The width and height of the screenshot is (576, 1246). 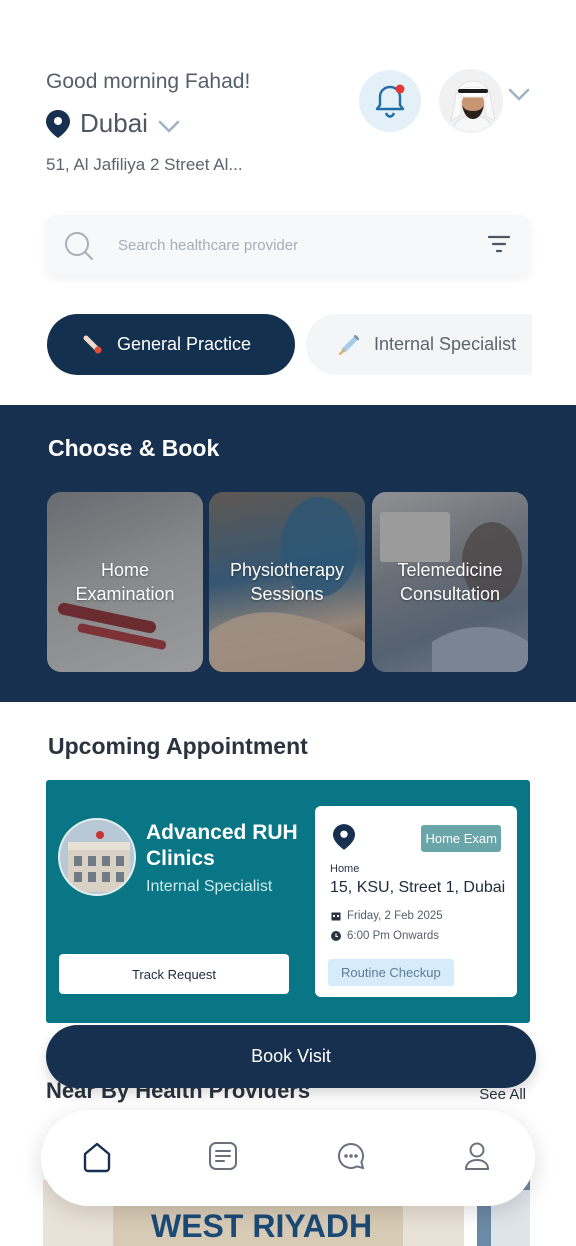 What do you see at coordinates (209, 886) in the screenshot?
I see `clinic-type: Internal Specialist` at bounding box center [209, 886].